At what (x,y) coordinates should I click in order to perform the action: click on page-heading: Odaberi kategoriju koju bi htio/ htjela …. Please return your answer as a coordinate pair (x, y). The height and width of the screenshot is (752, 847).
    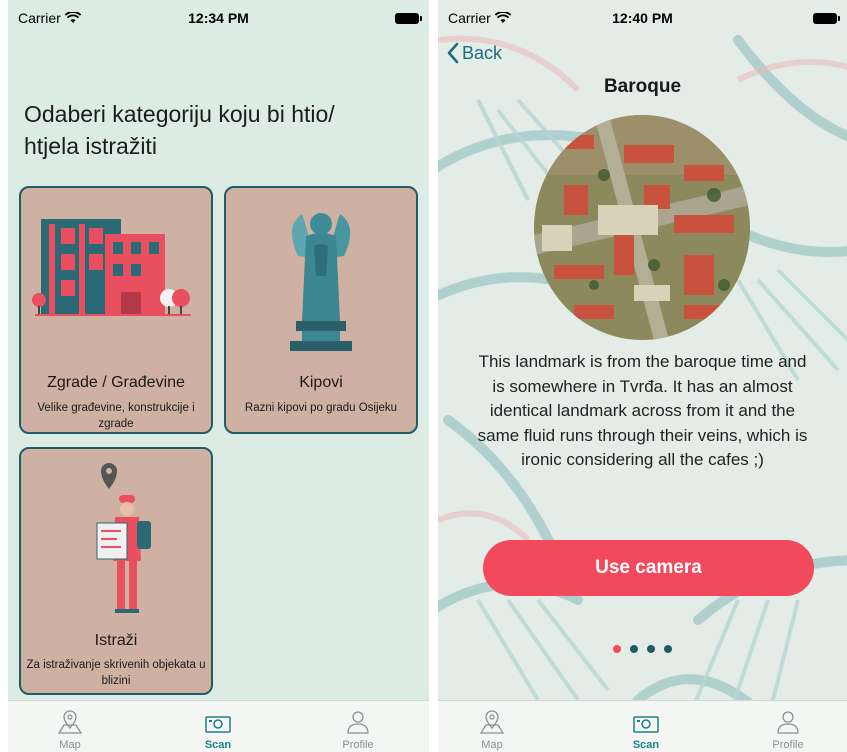
    Looking at the image, I should click on (179, 130).